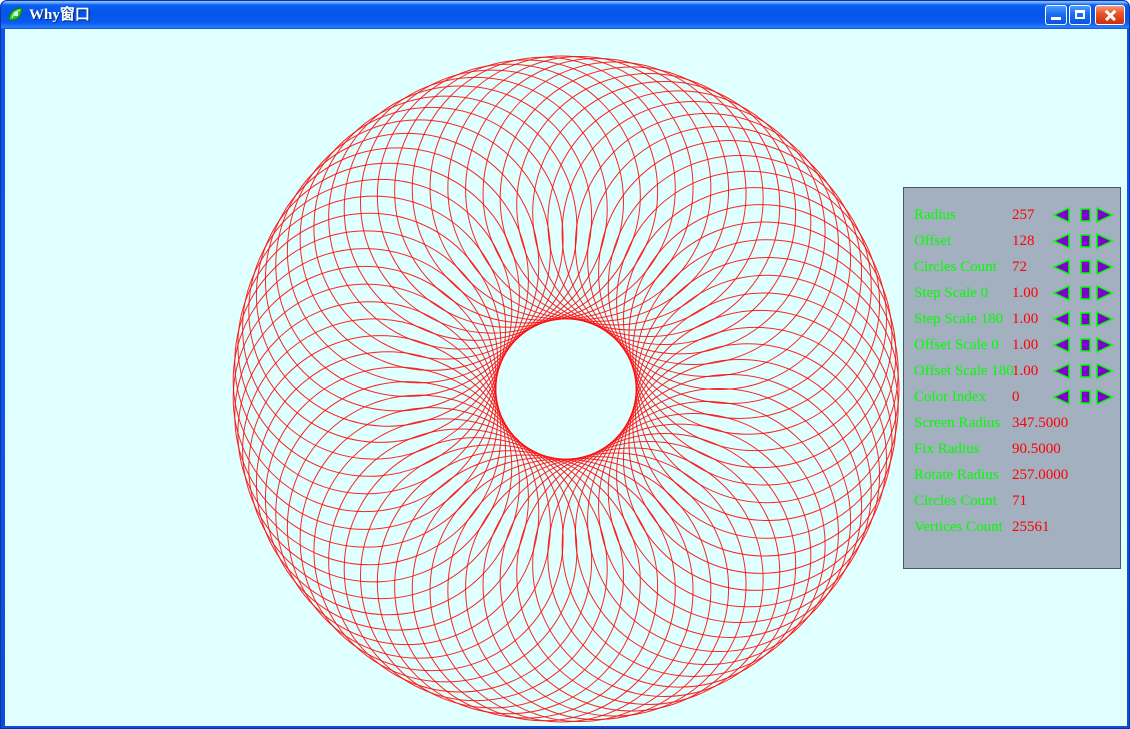  I want to click on control-row: Offset Scale 180 1.00, so click(1012, 371).